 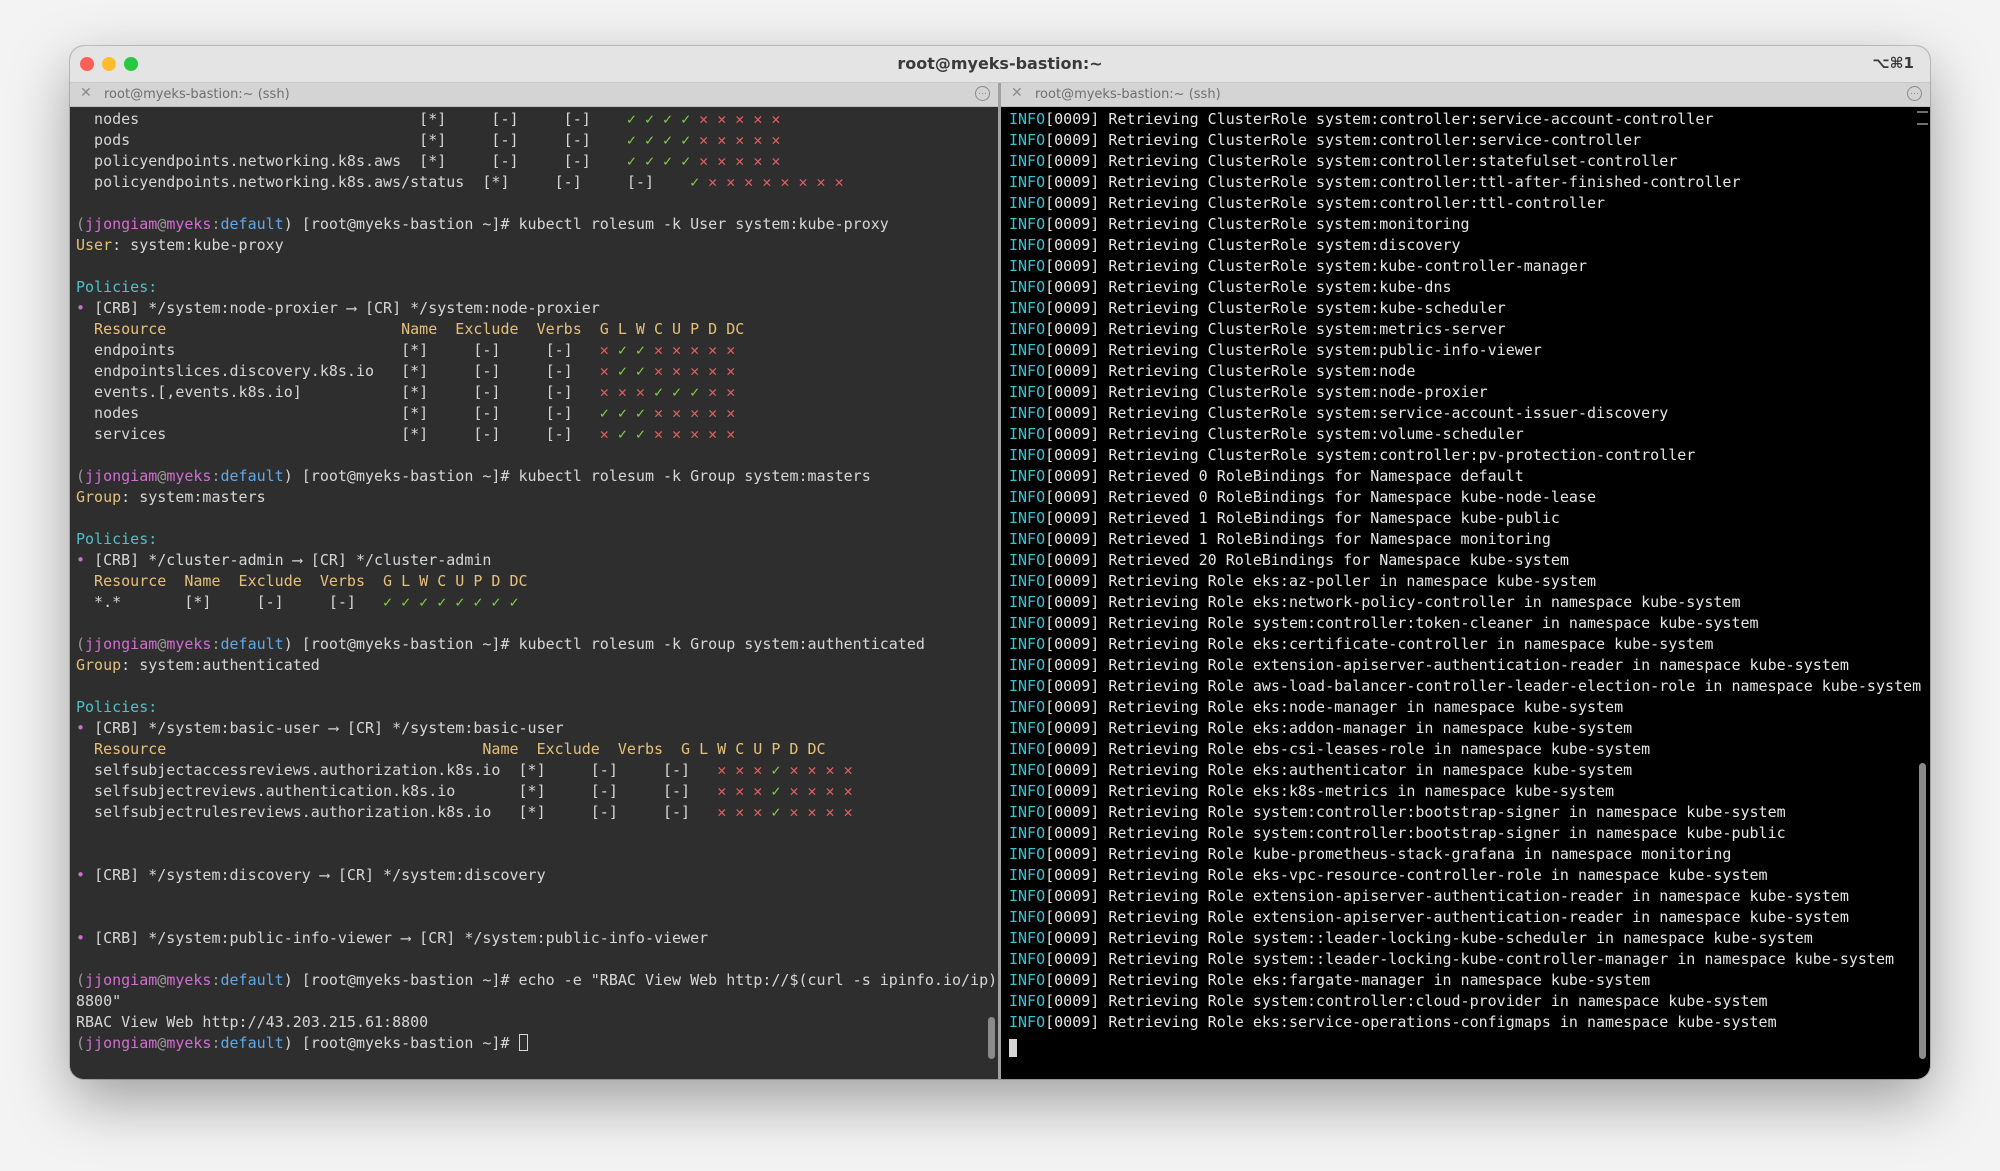 What do you see at coordinates (99, 497) in the screenshot?
I see `line-segment: Group` at bounding box center [99, 497].